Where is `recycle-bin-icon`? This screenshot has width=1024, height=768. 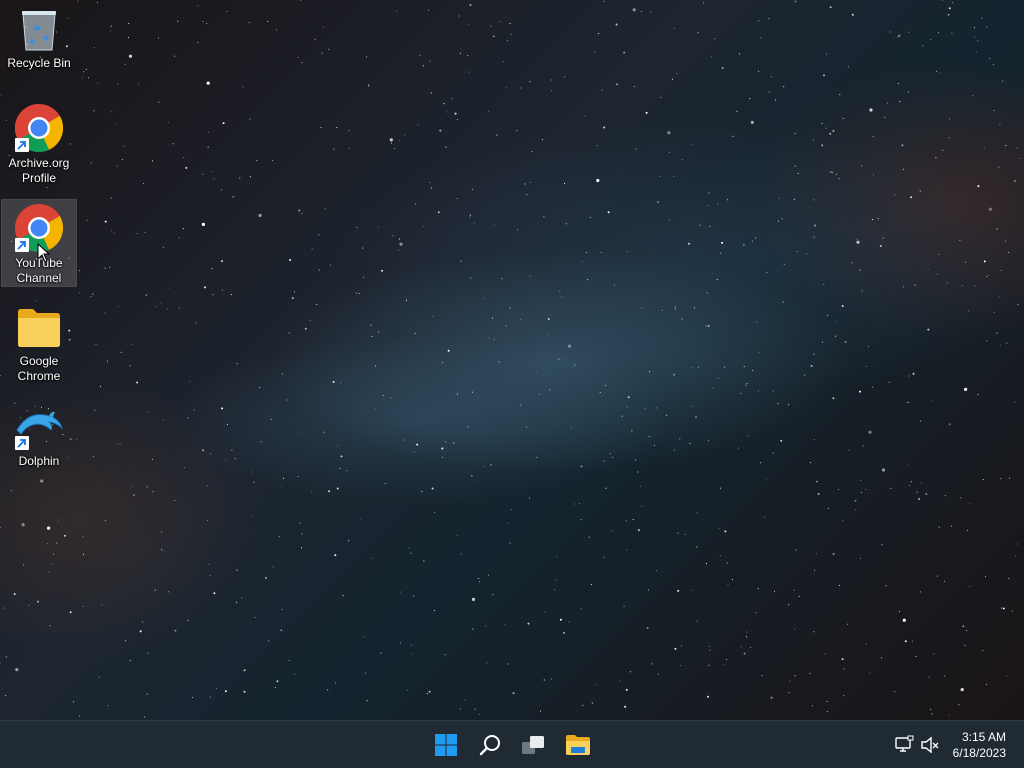
recycle-bin-icon is located at coordinates (39, 30).